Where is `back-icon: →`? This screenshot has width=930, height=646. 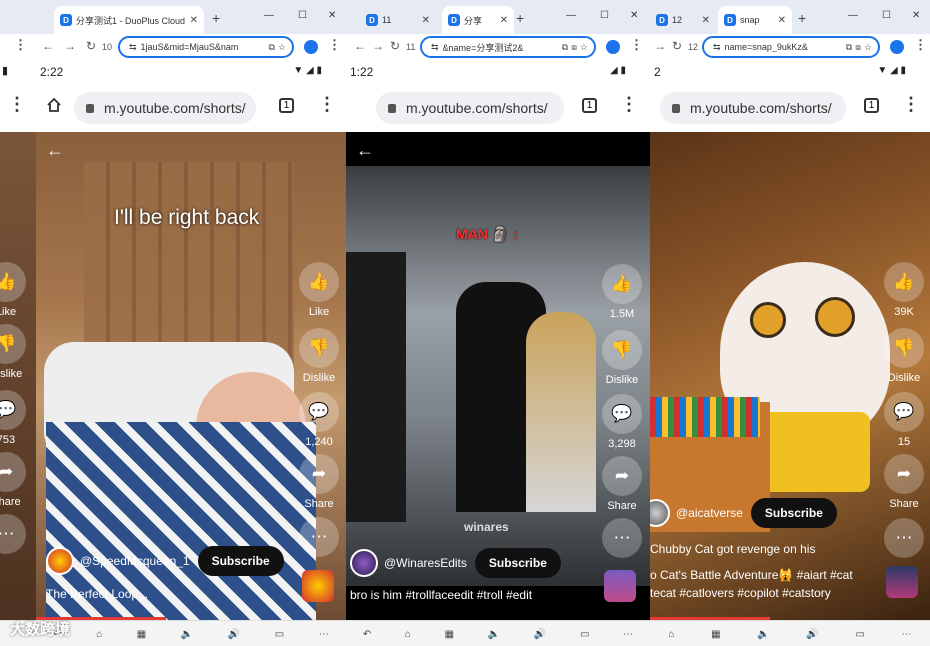 back-icon: → is located at coordinates (660, 46).